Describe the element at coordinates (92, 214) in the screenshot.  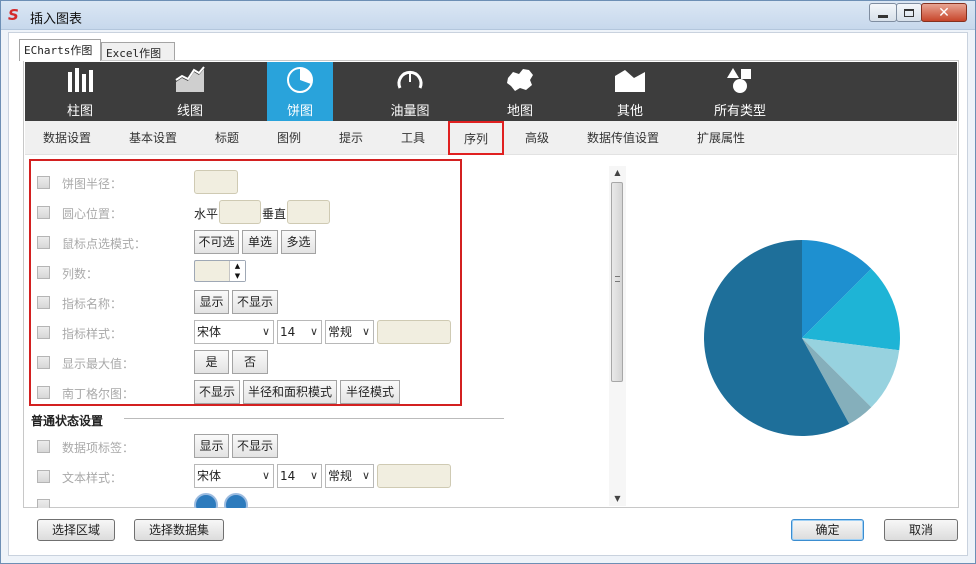
I see `center-position-label: 圆心位置：` at that location.